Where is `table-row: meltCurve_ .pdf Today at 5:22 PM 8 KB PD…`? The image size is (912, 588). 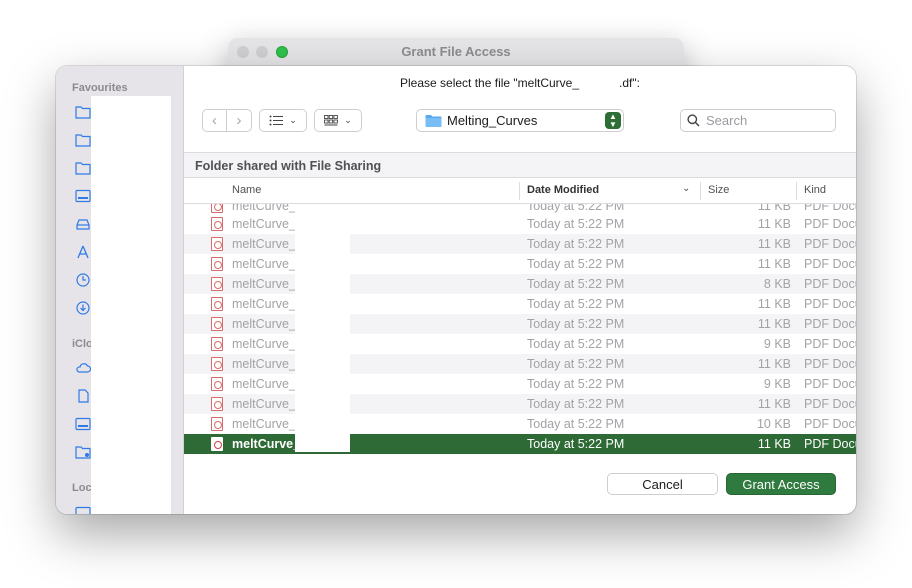 table-row: meltCurve_ .pdf Today at 5:22 PM 8 KB PD… is located at coordinates (520, 284).